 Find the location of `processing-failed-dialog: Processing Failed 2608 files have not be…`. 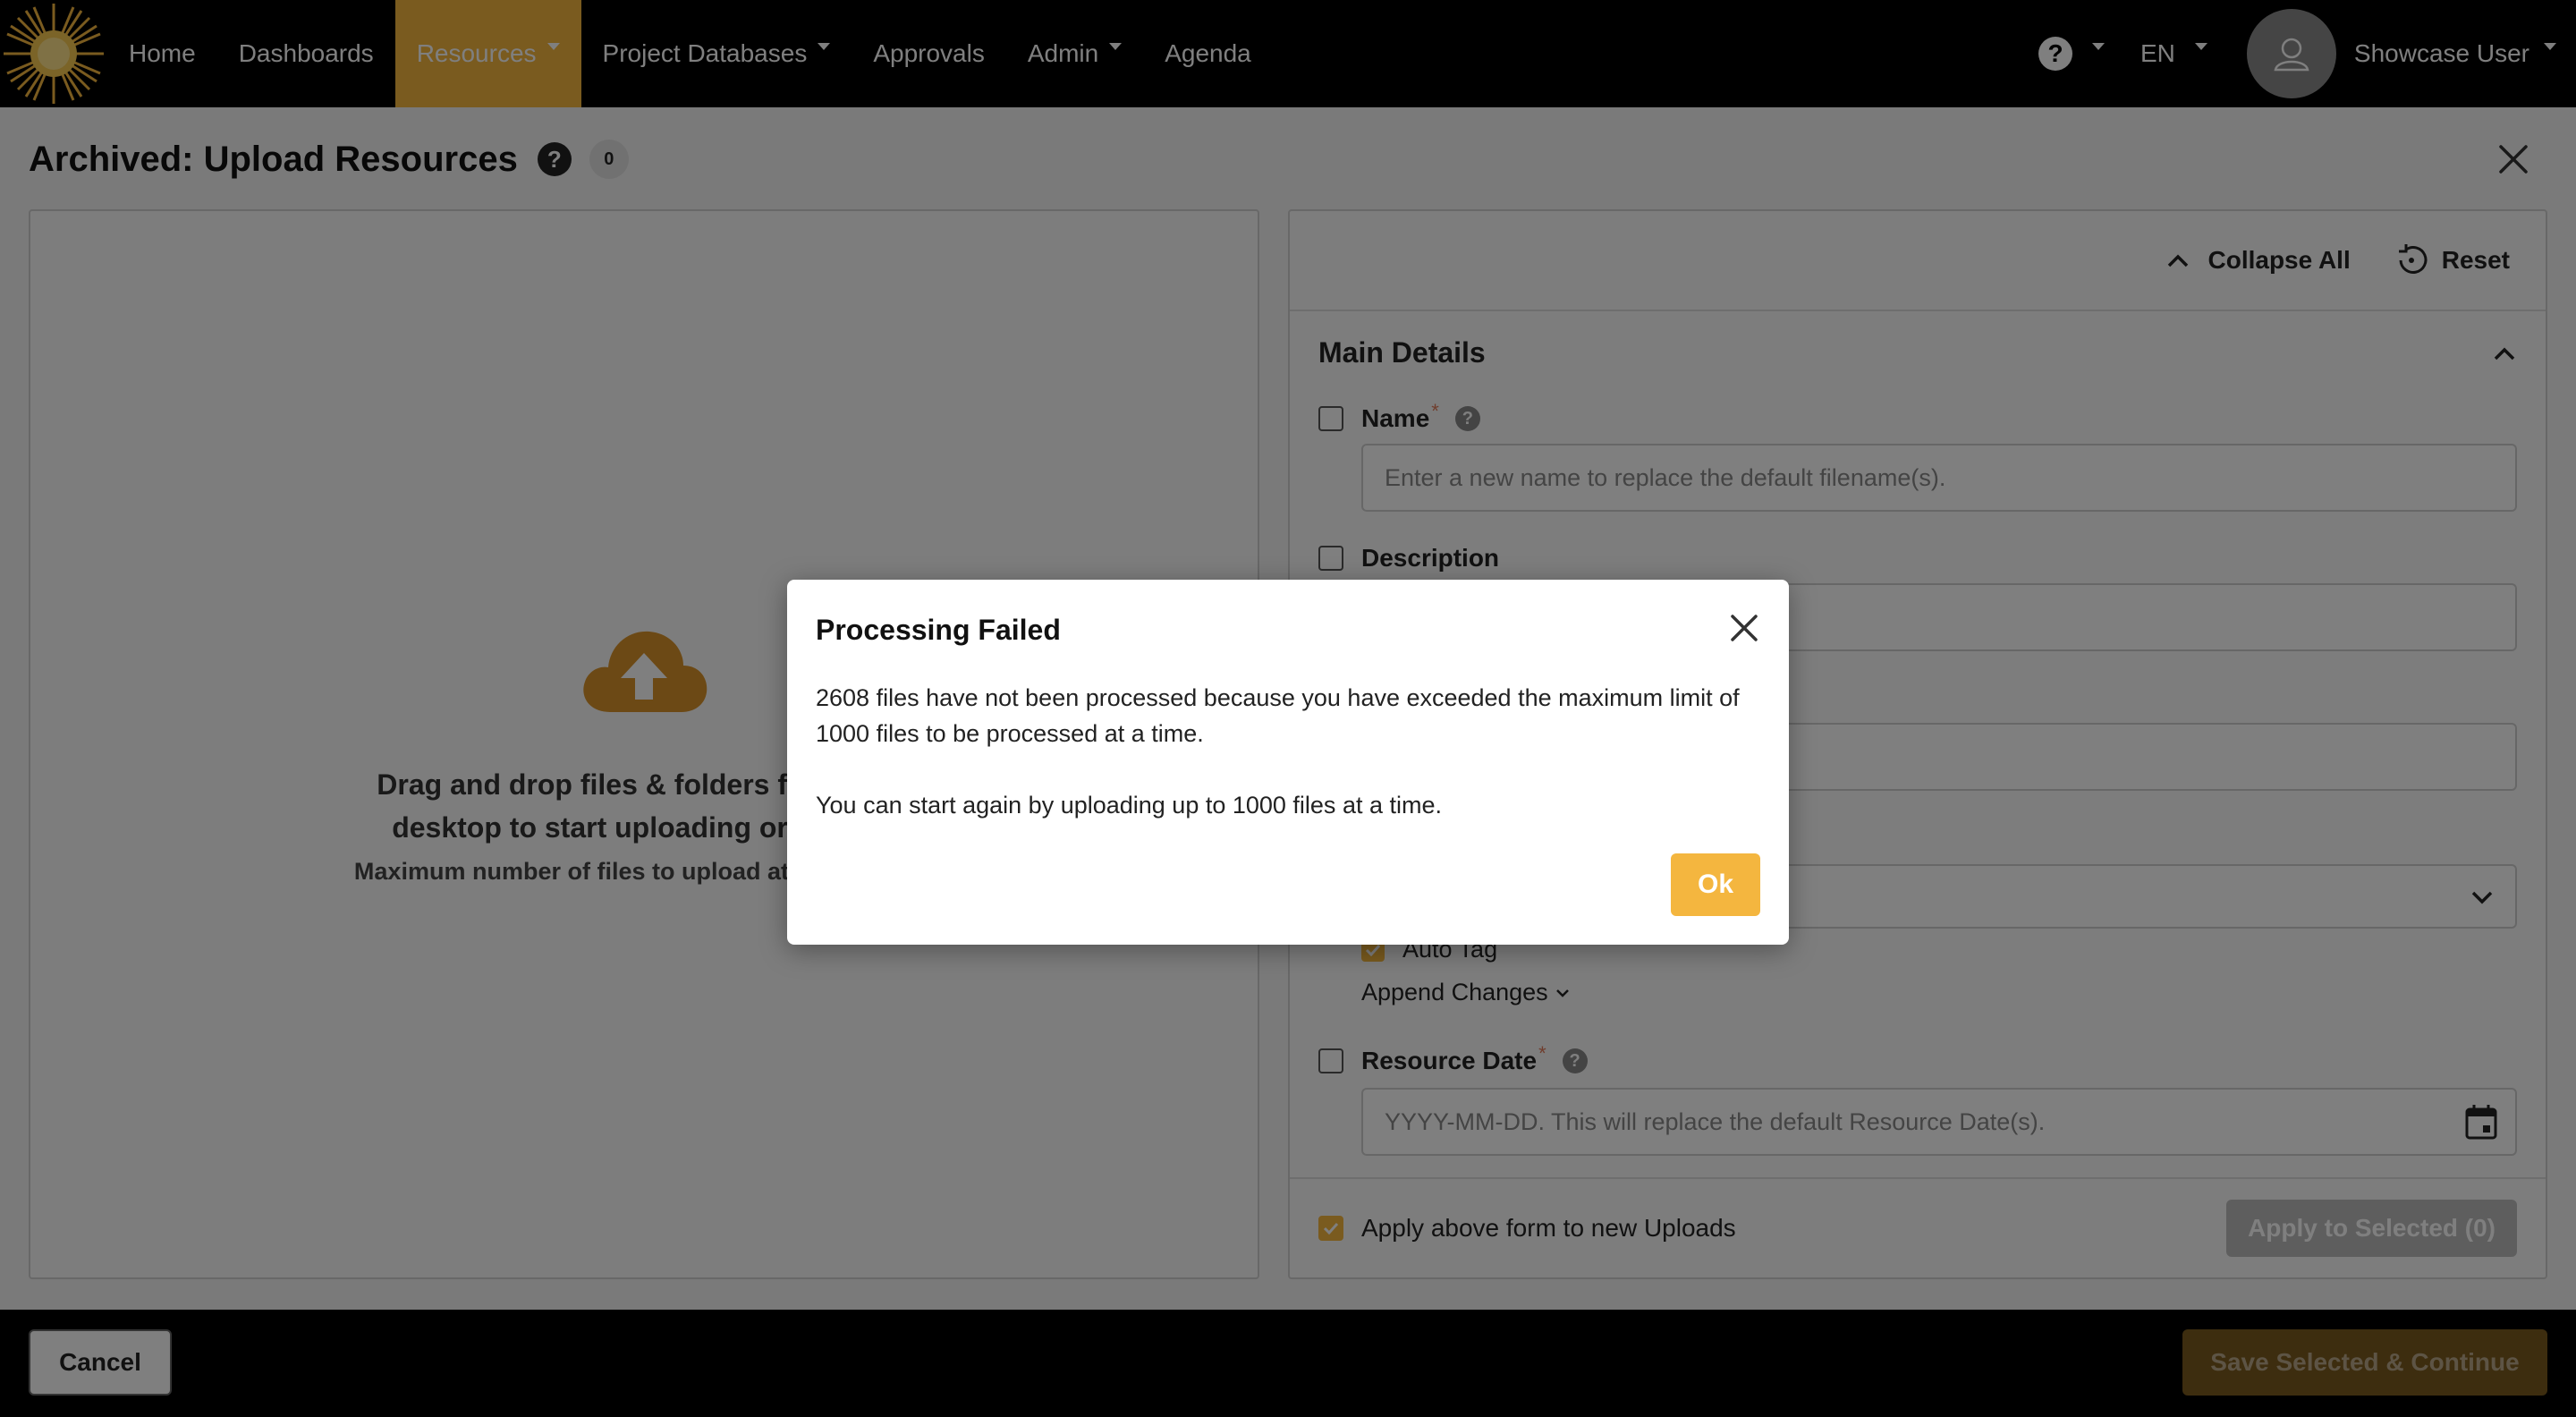

processing-failed-dialog: Processing Failed 2608 files have not be… is located at coordinates (1288, 762).